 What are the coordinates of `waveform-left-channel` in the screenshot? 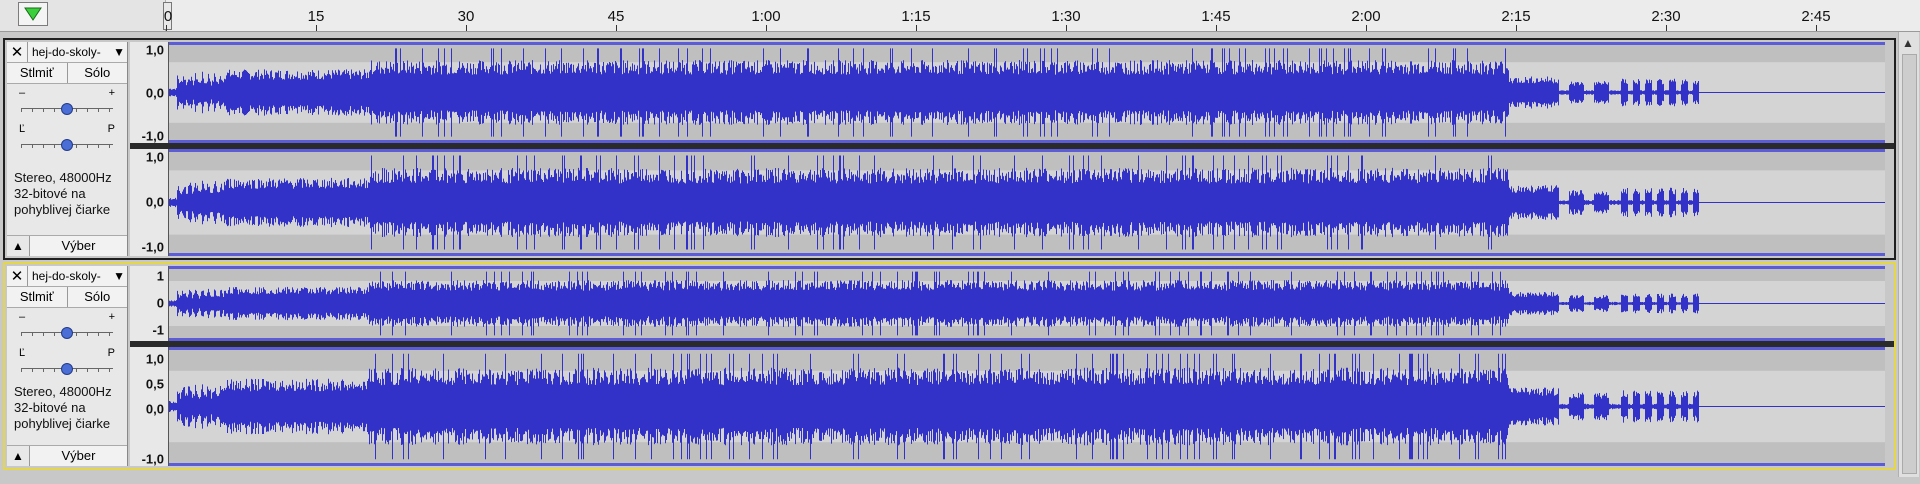 It's located at (1027, 303).